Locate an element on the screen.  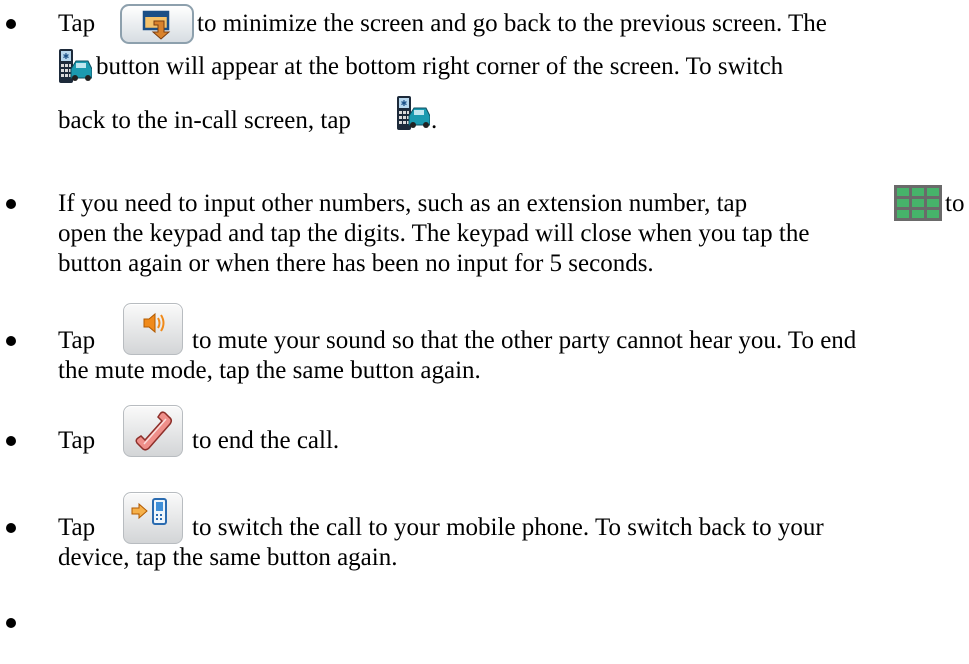
text-fragment: to is located at coordinates (955, 203).